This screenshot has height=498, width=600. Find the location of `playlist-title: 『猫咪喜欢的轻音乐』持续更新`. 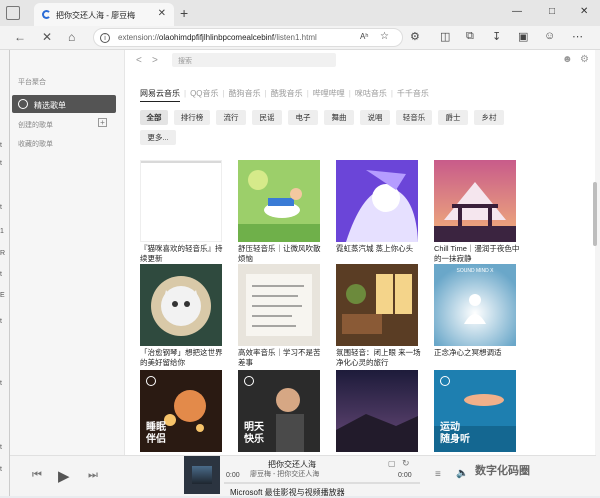

playlist-title: 『猫咪喜欢的轻音乐』持续更新 is located at coordinates (184, 254).